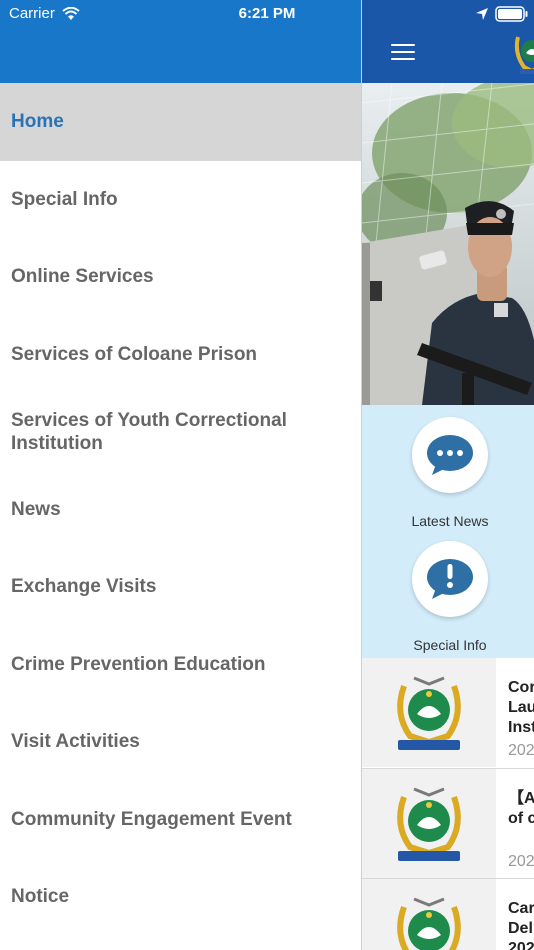  Describe the element at coordinates (180, 742) in the screenshot. I see `menu-item-visit-activities: Visit Activities` at that location.